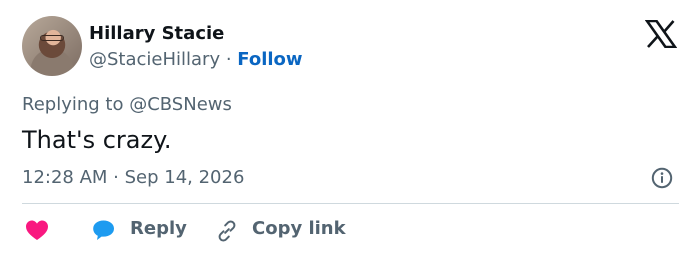 Image resolution: width=700 pixels, height=256 pixels. I want to click on x-logo-icon, so click(661, 34).